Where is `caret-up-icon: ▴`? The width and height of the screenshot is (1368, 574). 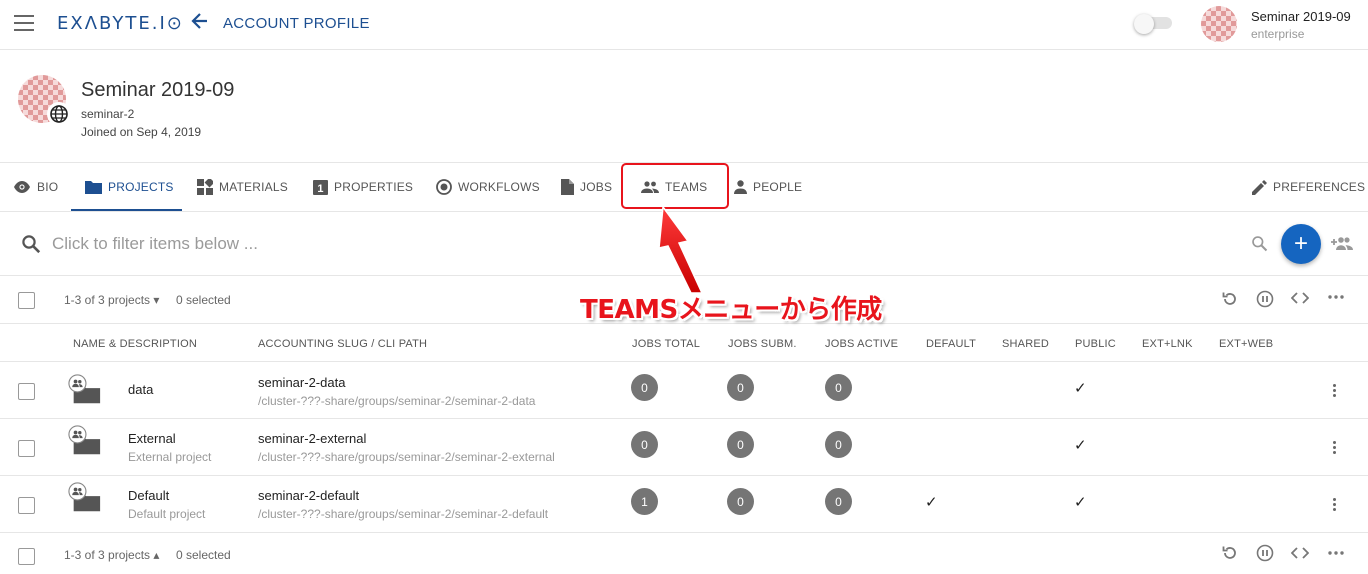 caret-up-icon: ▴ is located at coordinates (156, 555).